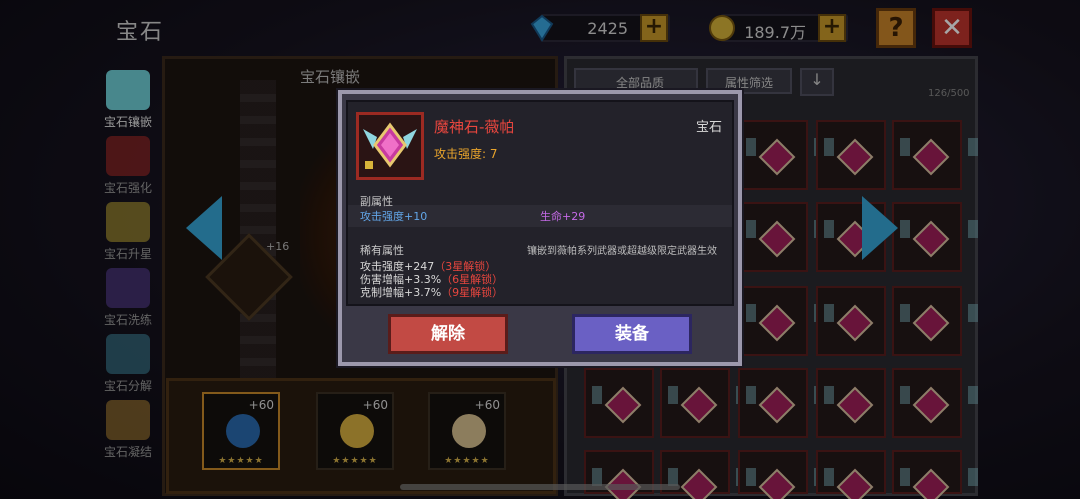 The width and height of the screenshot is (1080, 499). What do you see at coordinates (466, 154) in the screenshot?
I see `gem-main-stat: 攻击强度: 7` at bounding box center [466, 154].